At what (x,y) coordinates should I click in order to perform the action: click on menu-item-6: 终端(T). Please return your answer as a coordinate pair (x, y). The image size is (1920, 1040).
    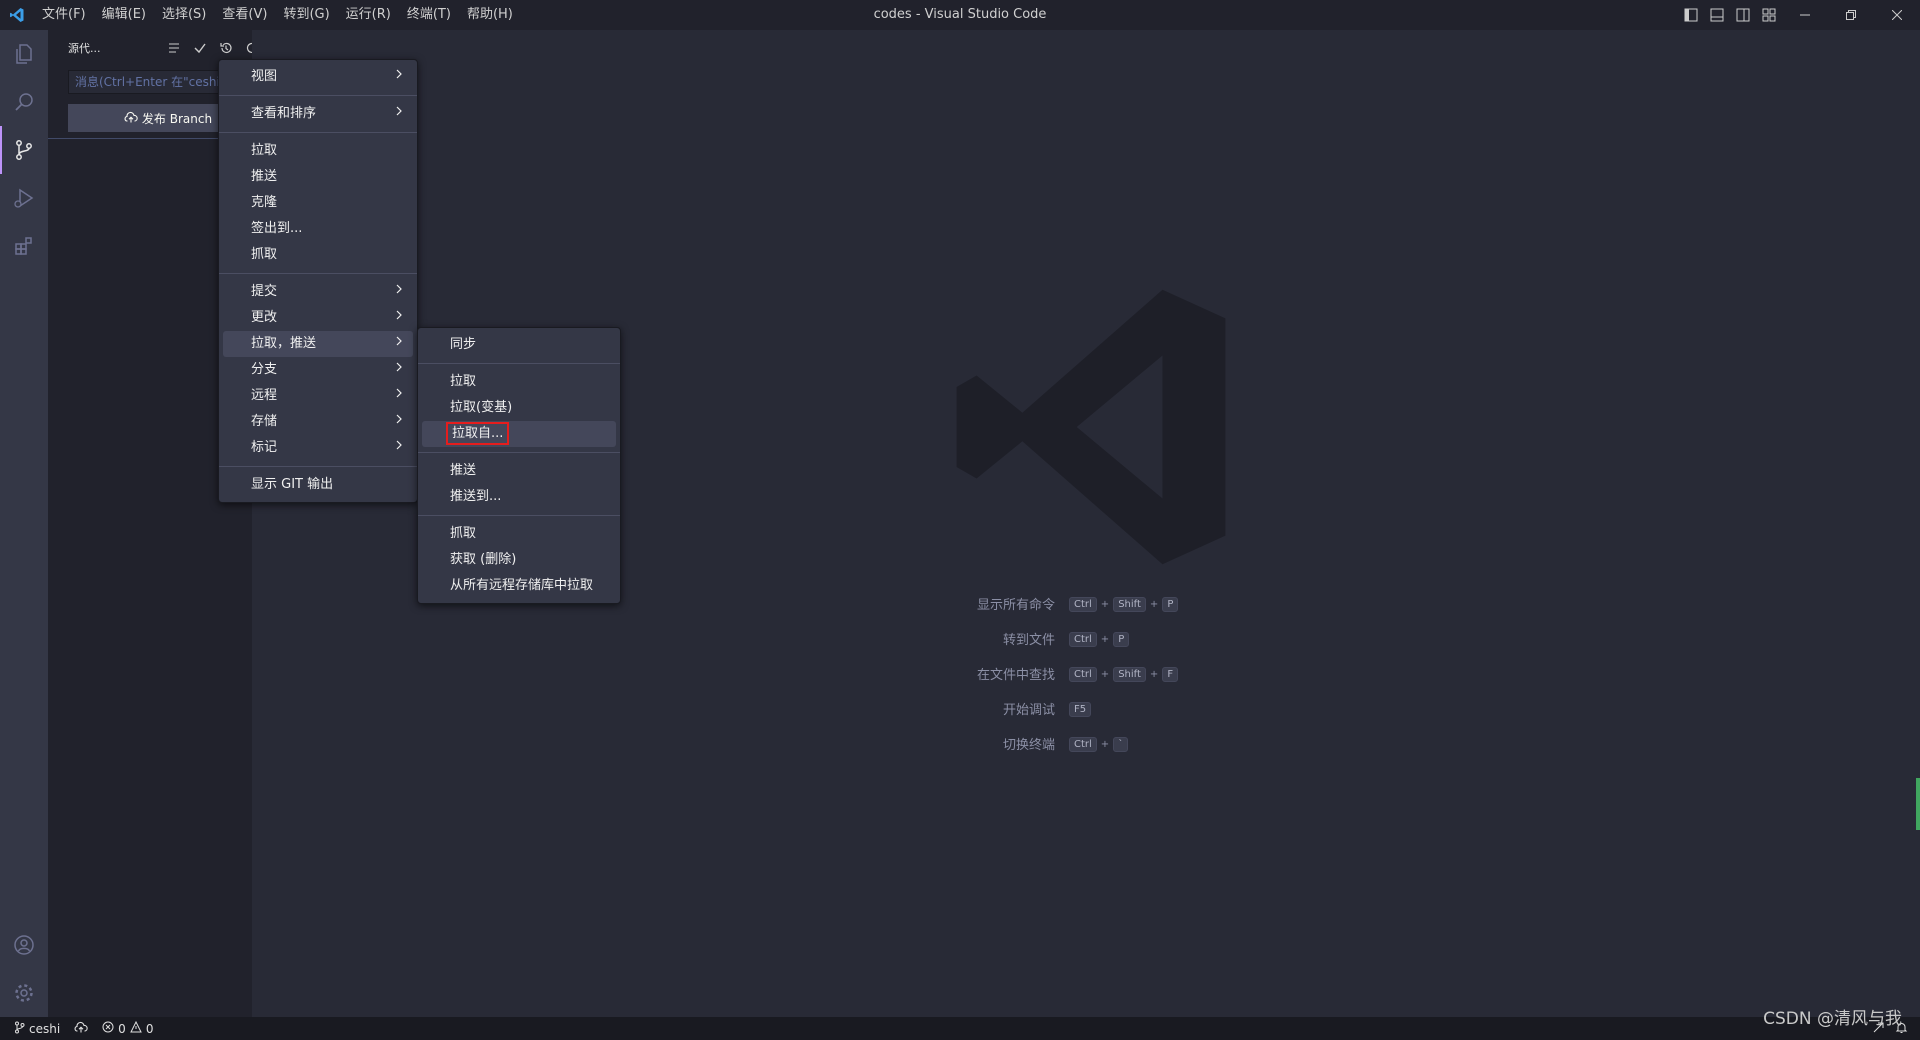
    Looking at the image, I should click on (429, 15).